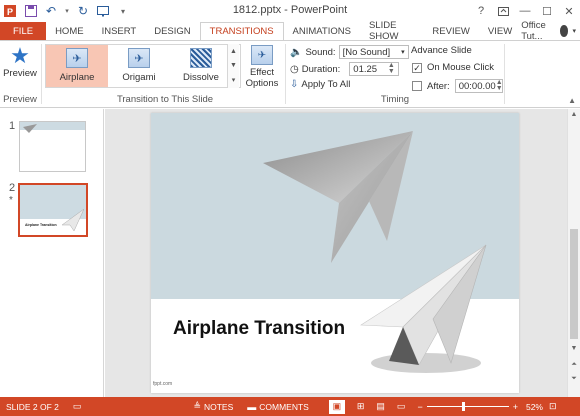 This screenshot has width=580, height=416. What do you see at coordinates (574, 114) in the screenshot?
I see `scroll-up-icon: ▲` at bounding box center [574, 114].